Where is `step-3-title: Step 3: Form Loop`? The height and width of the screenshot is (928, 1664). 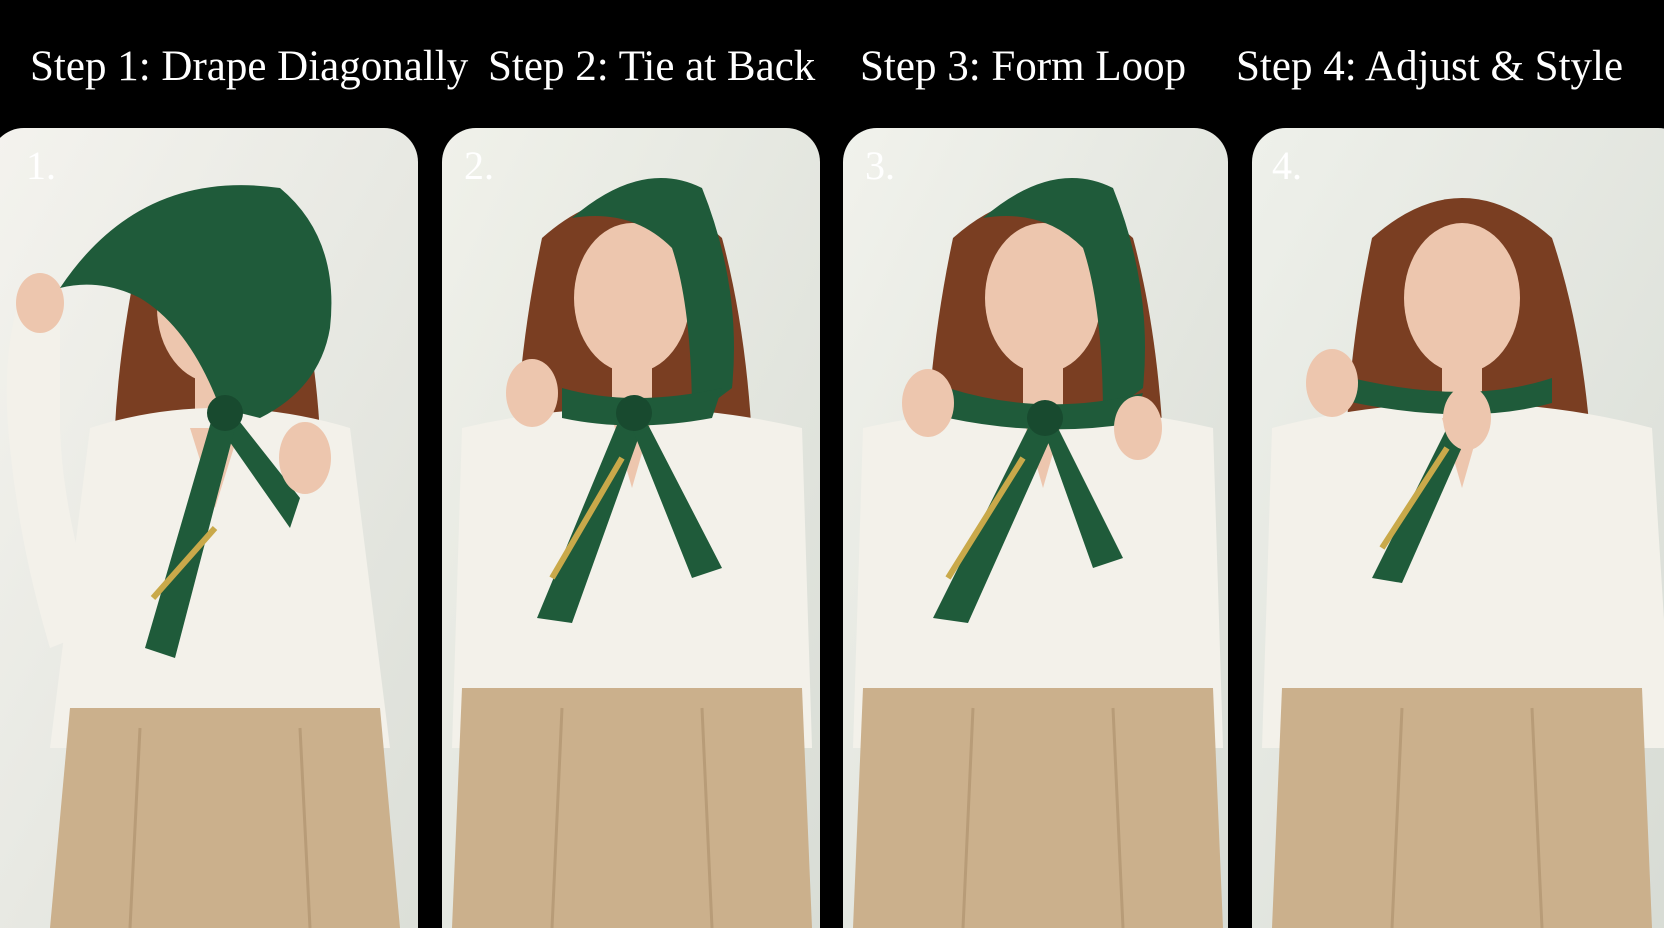 step-3-title: Step 3: Form Loop is located at coordinates (1023, 66).